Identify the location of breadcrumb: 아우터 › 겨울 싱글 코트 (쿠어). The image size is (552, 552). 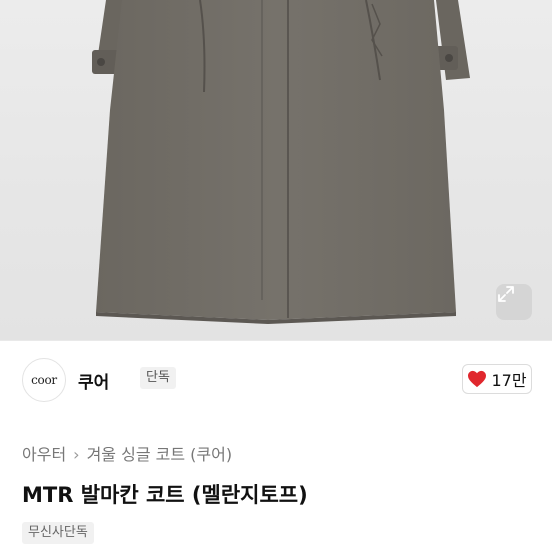
(127, 453).